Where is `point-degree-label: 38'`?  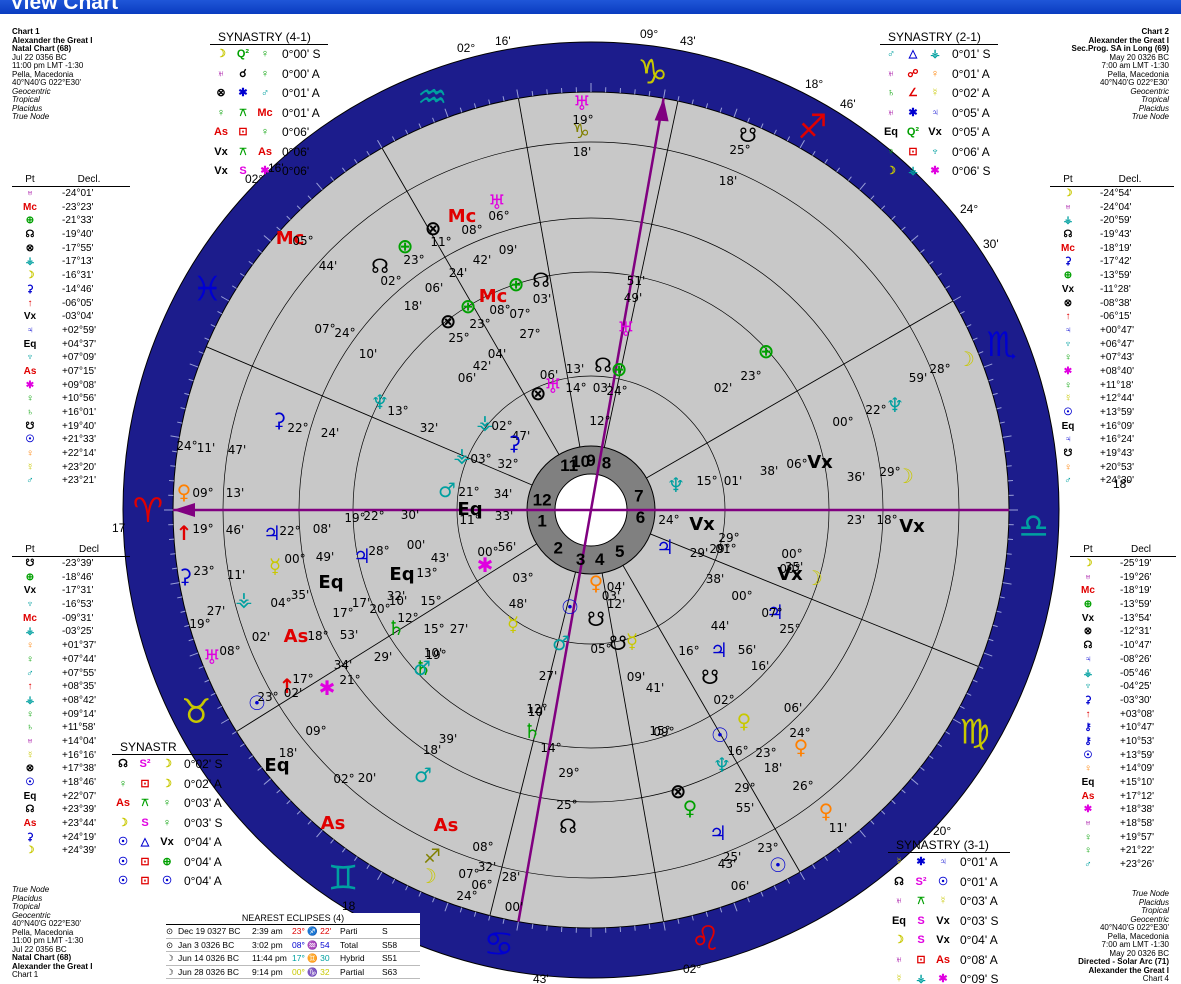 point-degree-label: 38' is located at coordinates (715, 579).